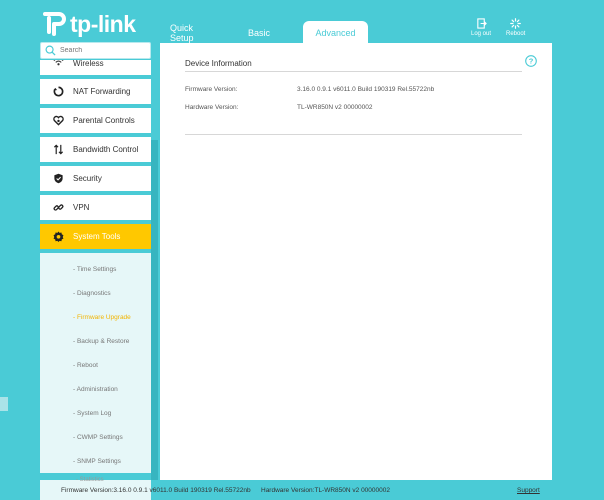  What do you see at coordinates (88, 64) in the screenshot?
I see `sidebar-item-label: Wireless` at bounding box center [88, 64].